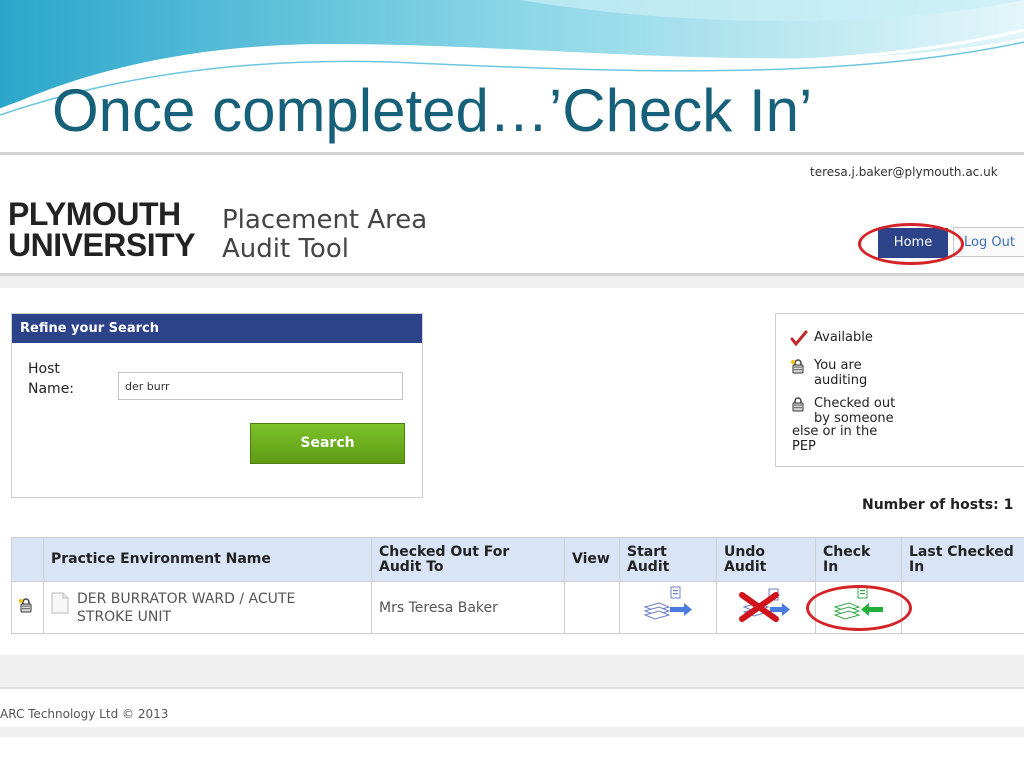 The image size is (1024, 768). I want to click on row-view-cell, so click(592, 607).